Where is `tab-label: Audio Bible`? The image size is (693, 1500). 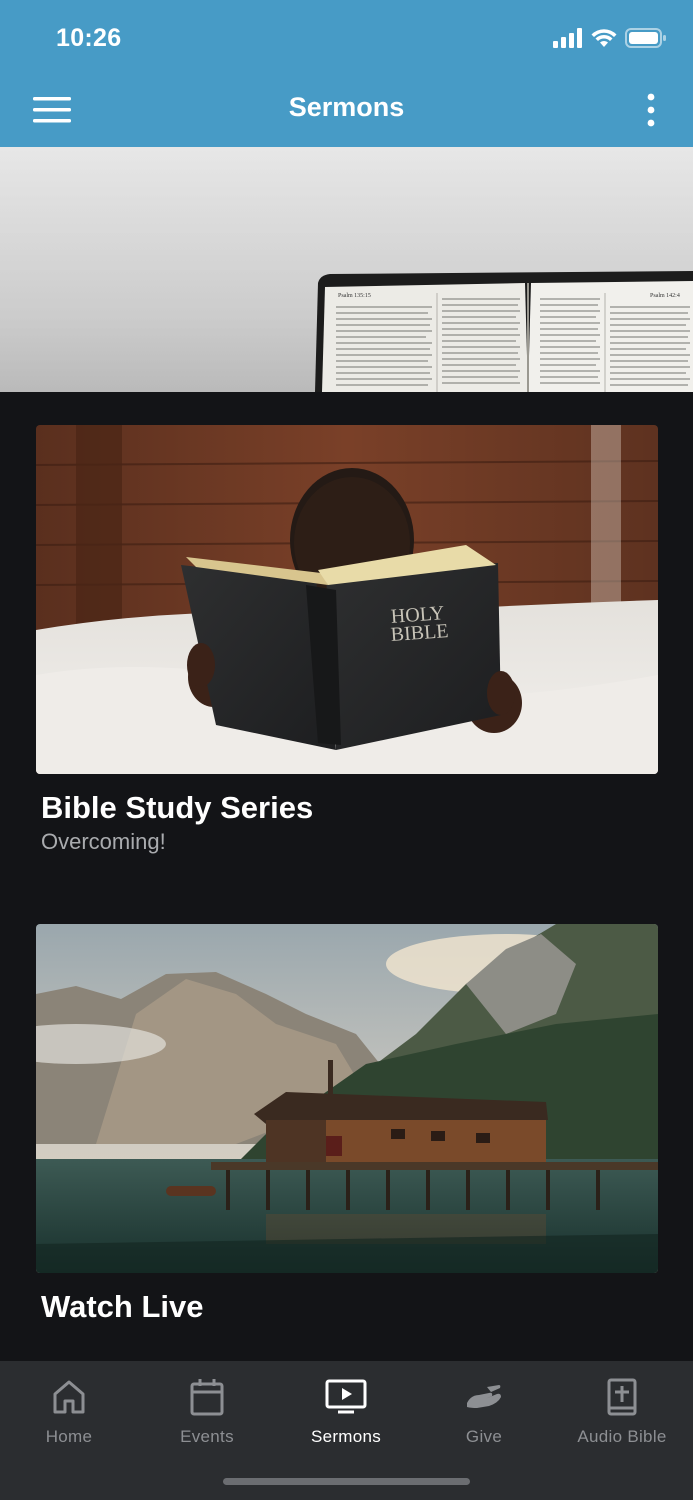
tab-label: Audio Bible is located at coordinates (622, 1436).